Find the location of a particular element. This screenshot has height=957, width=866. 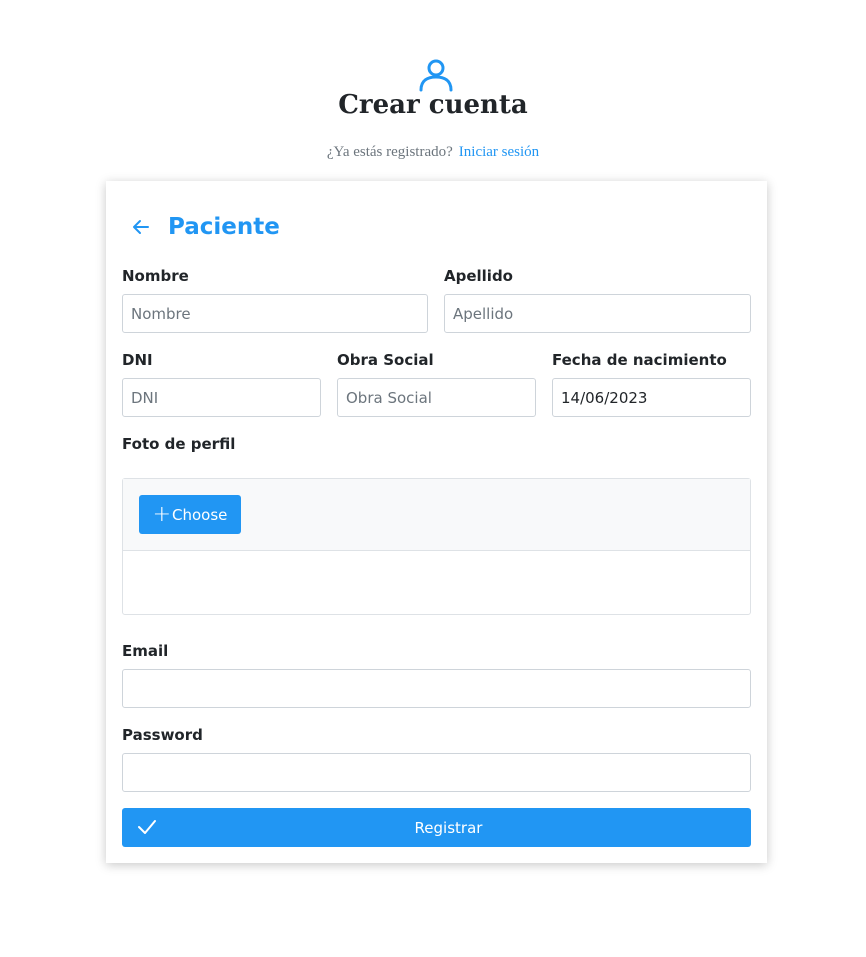

register-label: Registrar is located at coordinates (448, 828).